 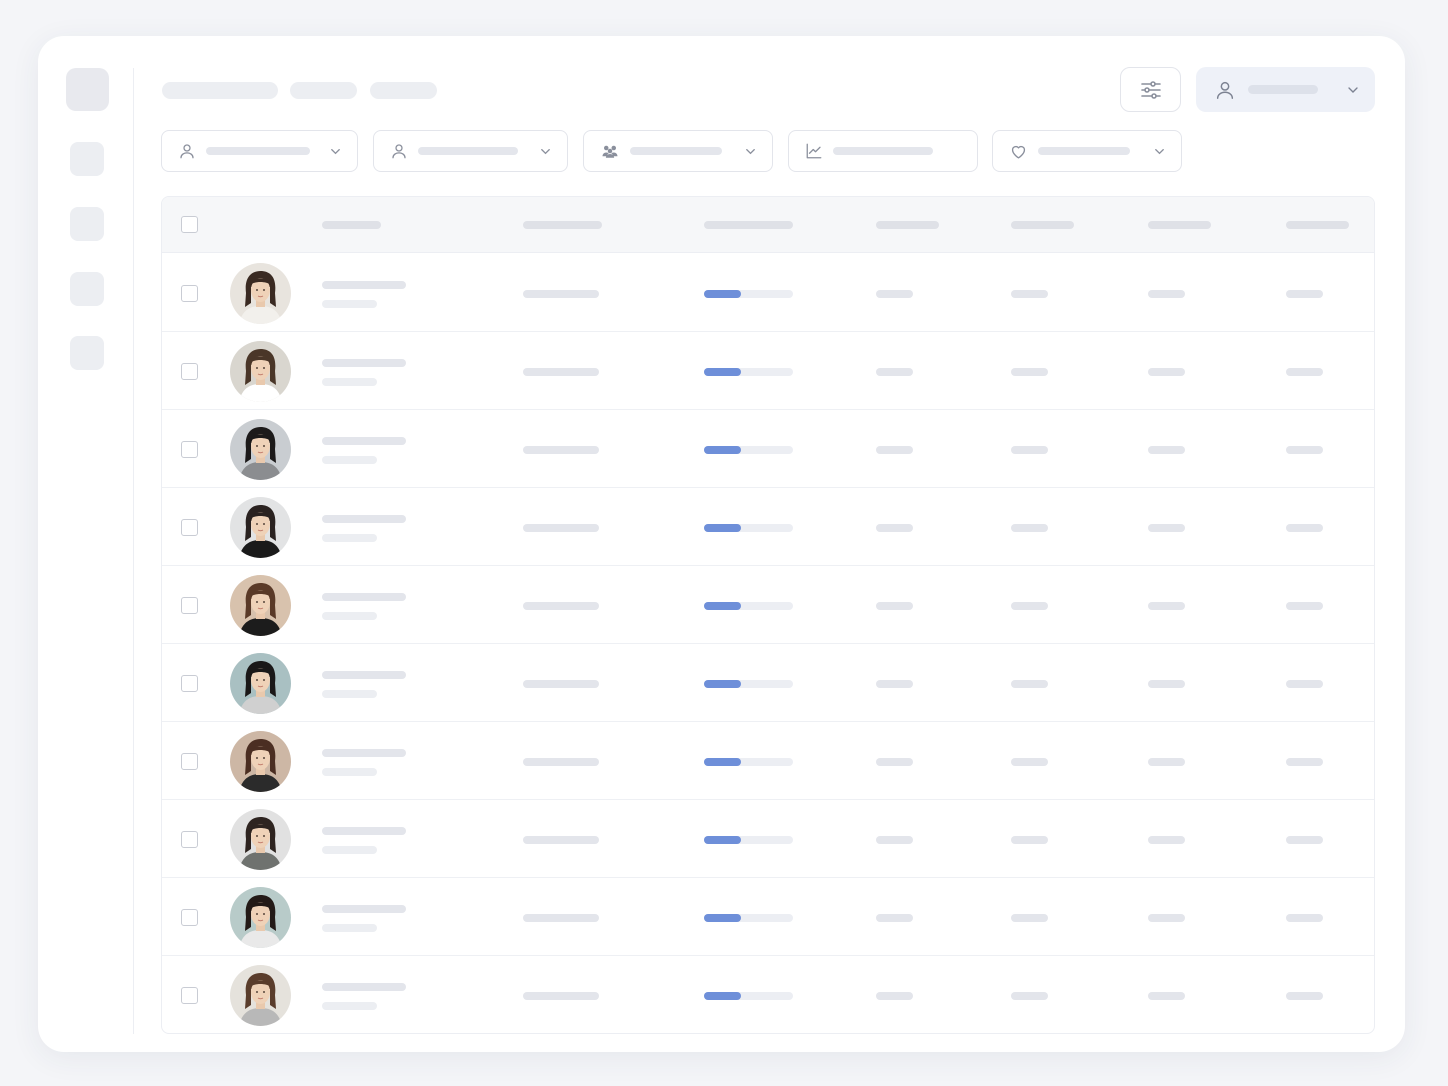 What do you see at coordinates (1283, 89) in the screenshot?
I see `user-name-placeholder` at bounding box center [1283, 89].